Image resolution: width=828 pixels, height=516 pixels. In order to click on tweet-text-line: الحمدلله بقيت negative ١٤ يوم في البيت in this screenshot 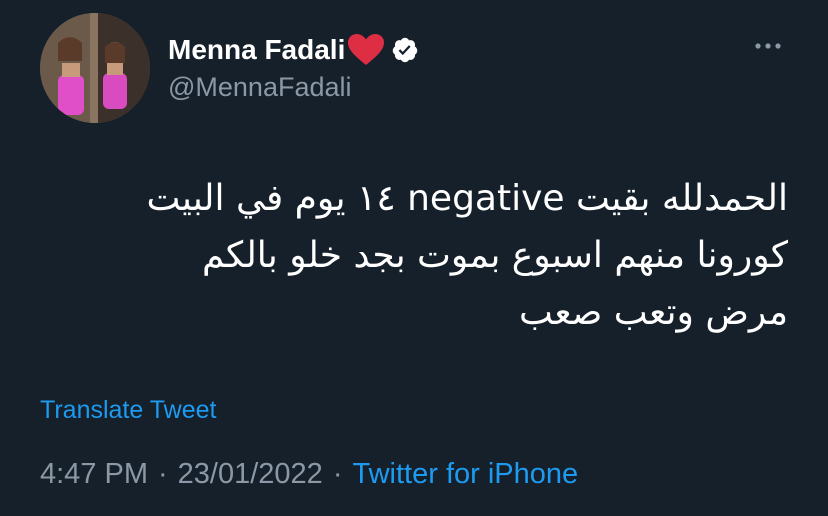, I will do `click(467, 198)`.